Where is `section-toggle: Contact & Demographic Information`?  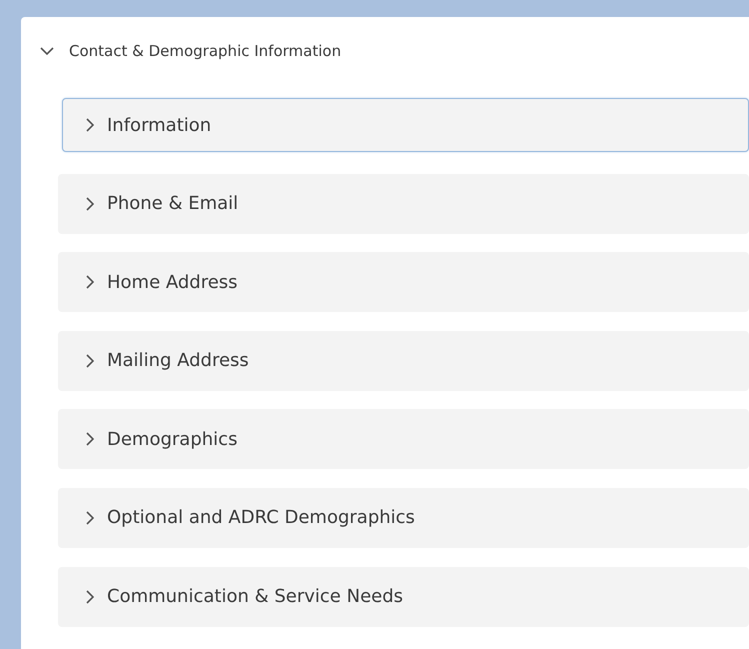 section-toggle: Contact & Demographic Information is located at coordinates (191, 51).